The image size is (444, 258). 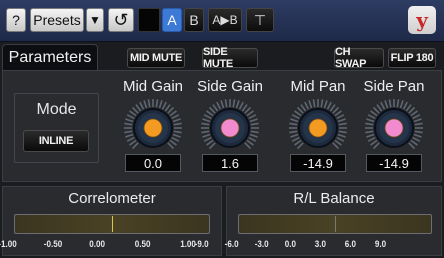 I want to click on scale-label: -1.00, so click(x=8, y=244).